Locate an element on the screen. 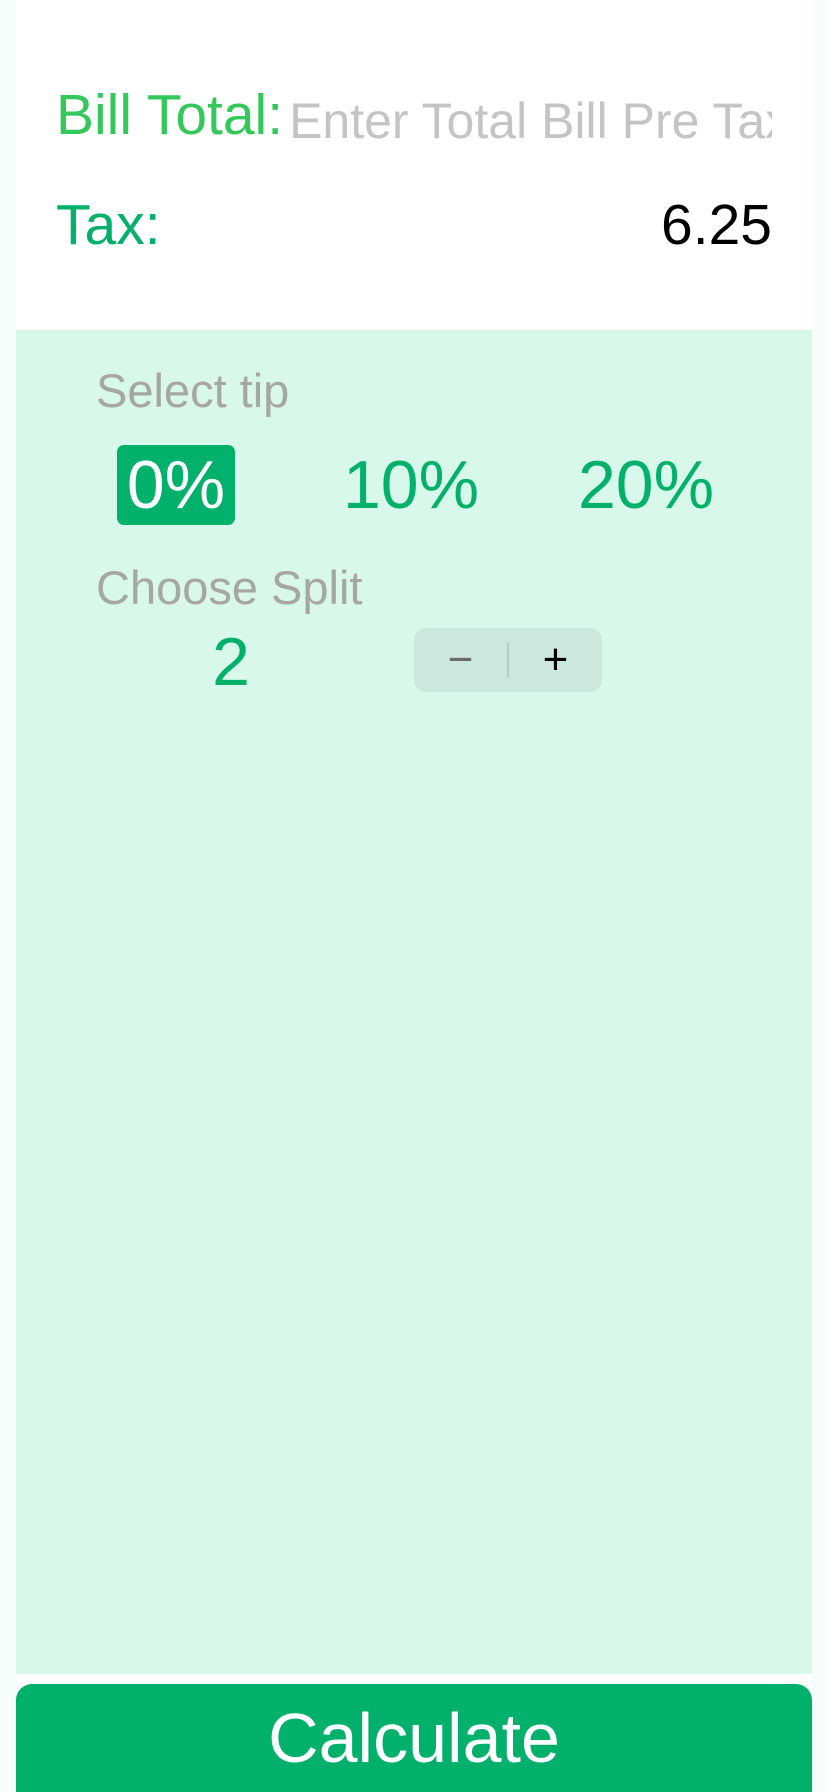  split-stepper: − + is located at coordinates (508, 660).